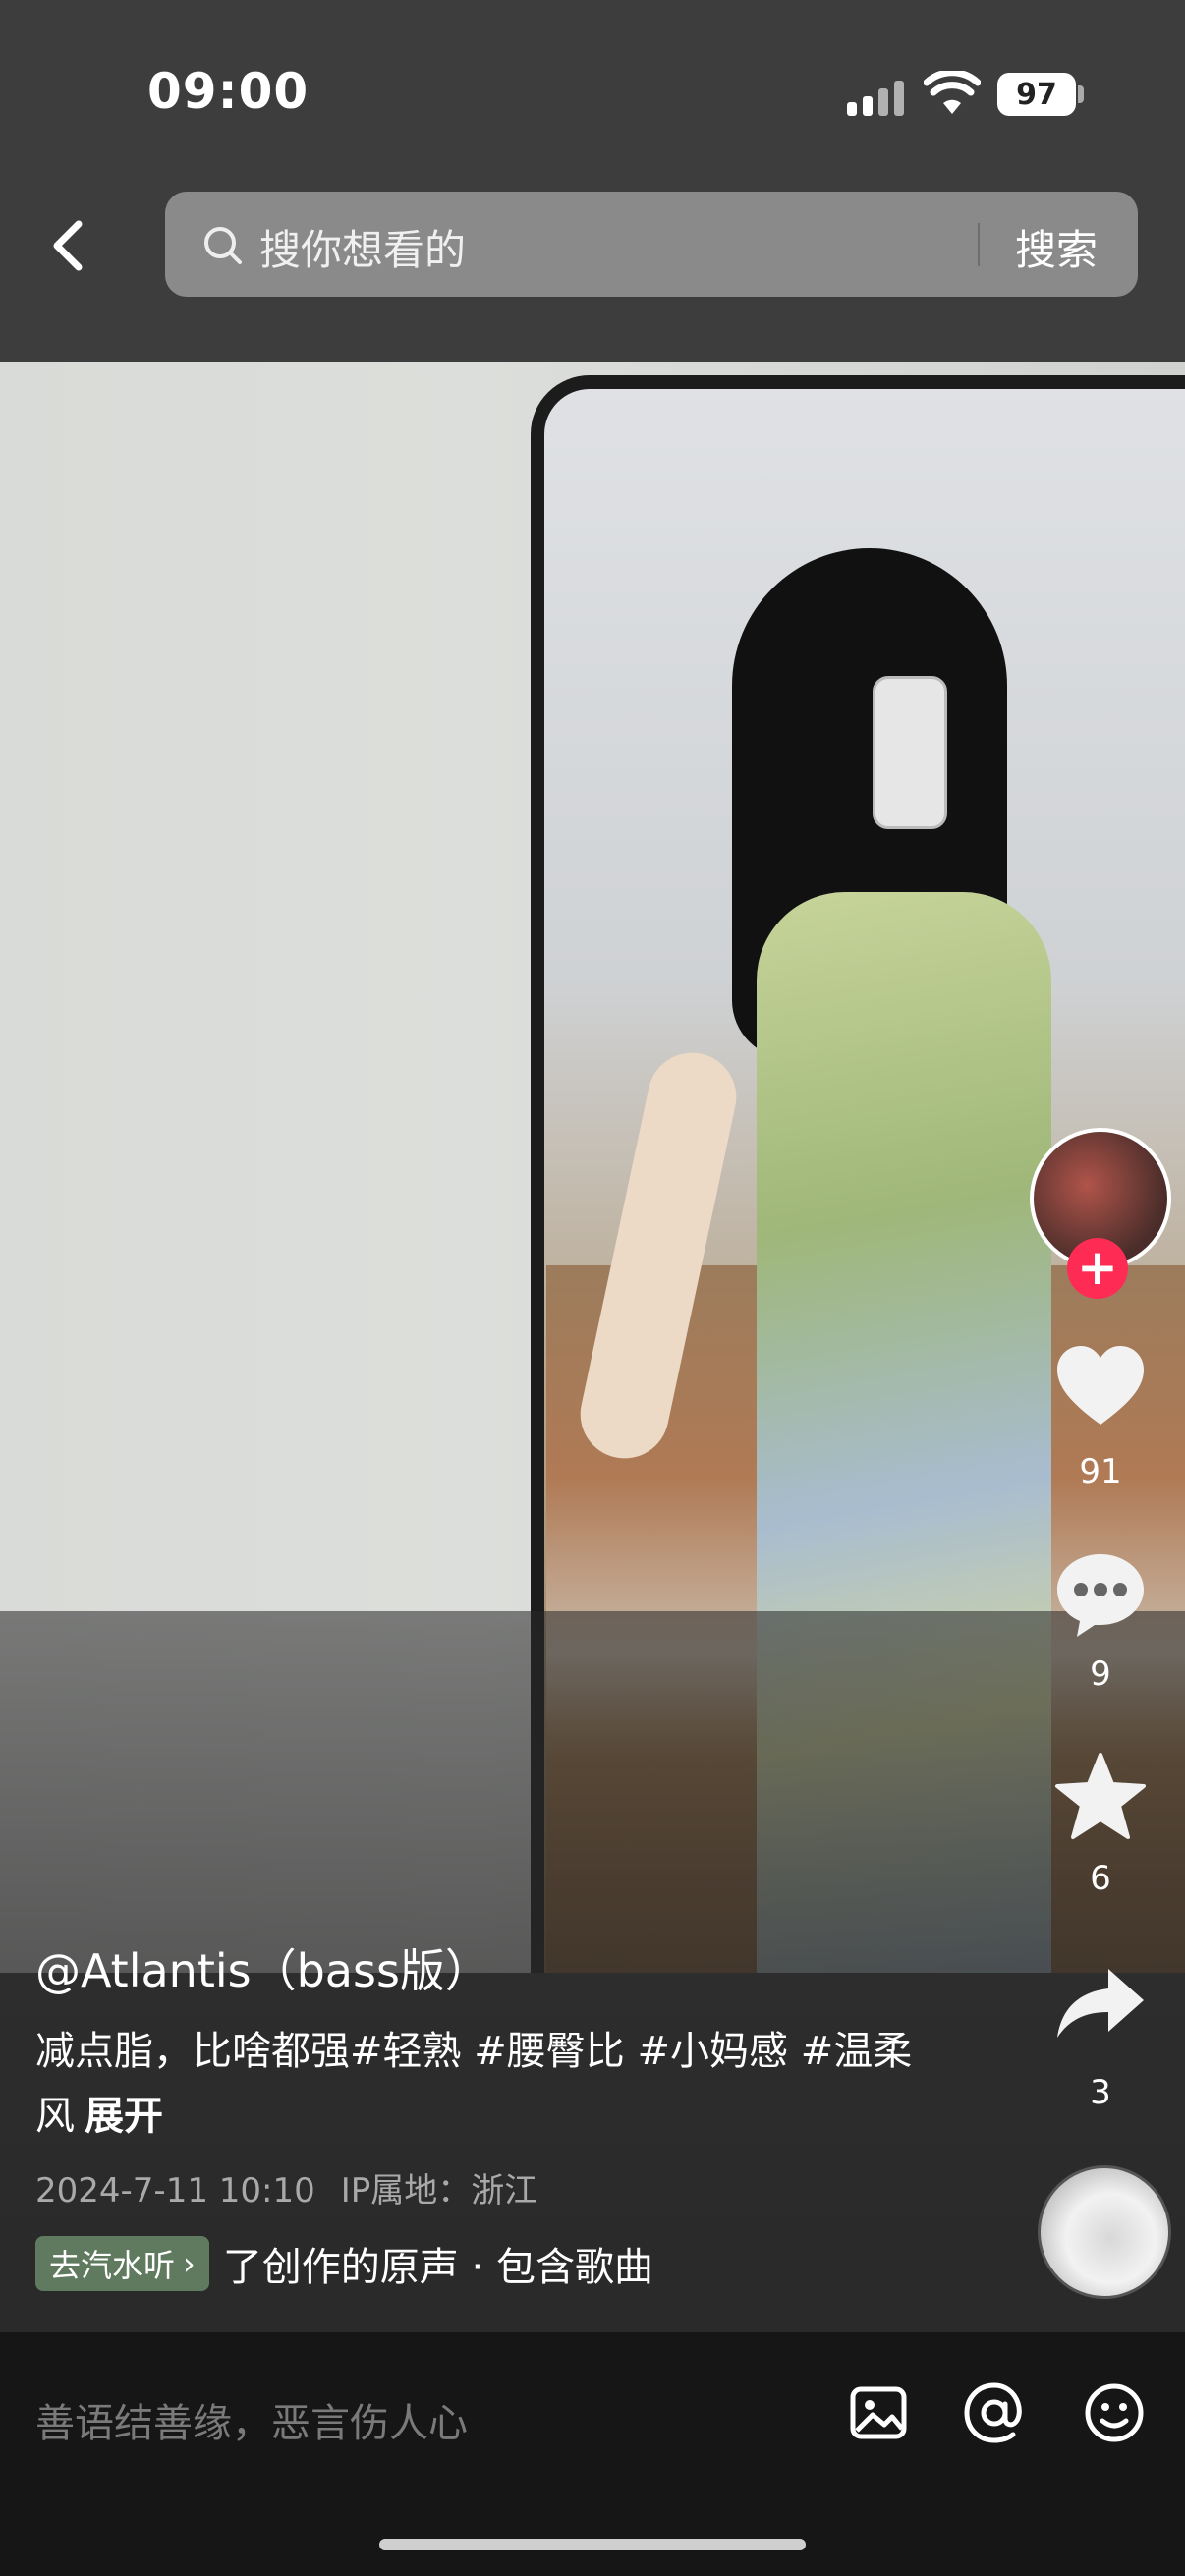 Image resolution: width=1185 pixels, height=2576 pixels. What do you see at coordinates (1100, 2004) in the screenshot?
I see `share-icon` at bounding box center [1100, 2004].